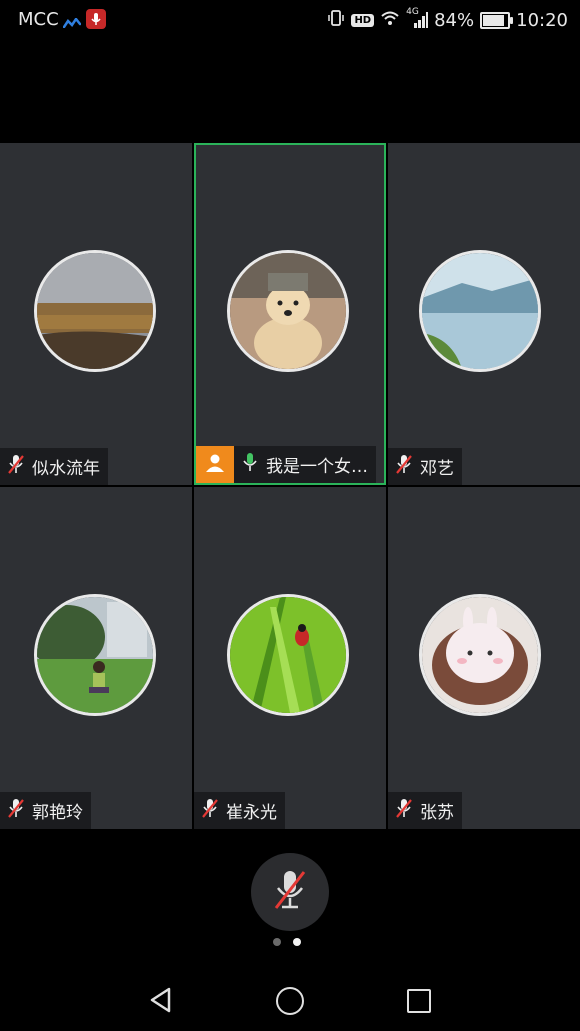 This screenshot has height=1031, width=580. I want to click on participant-tile: 邓艺, so click(484, 314).